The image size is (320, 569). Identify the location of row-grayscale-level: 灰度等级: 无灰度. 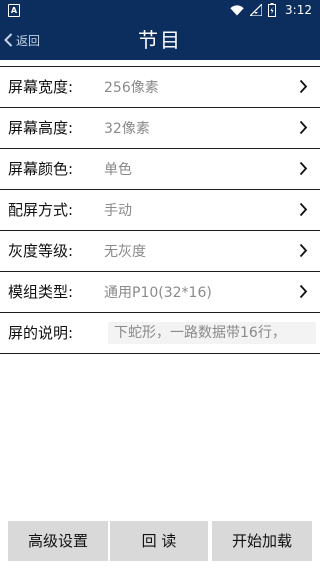
(160, 251).